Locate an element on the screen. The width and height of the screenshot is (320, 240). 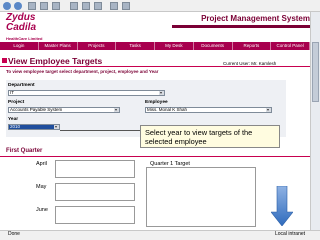
system-title: Project Management System is located at coordinates (255, 18).